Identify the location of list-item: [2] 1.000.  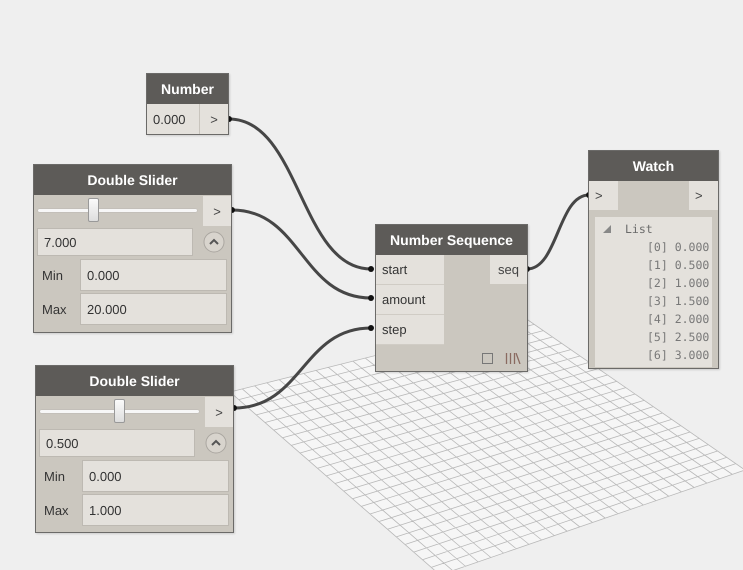
(678, 283).